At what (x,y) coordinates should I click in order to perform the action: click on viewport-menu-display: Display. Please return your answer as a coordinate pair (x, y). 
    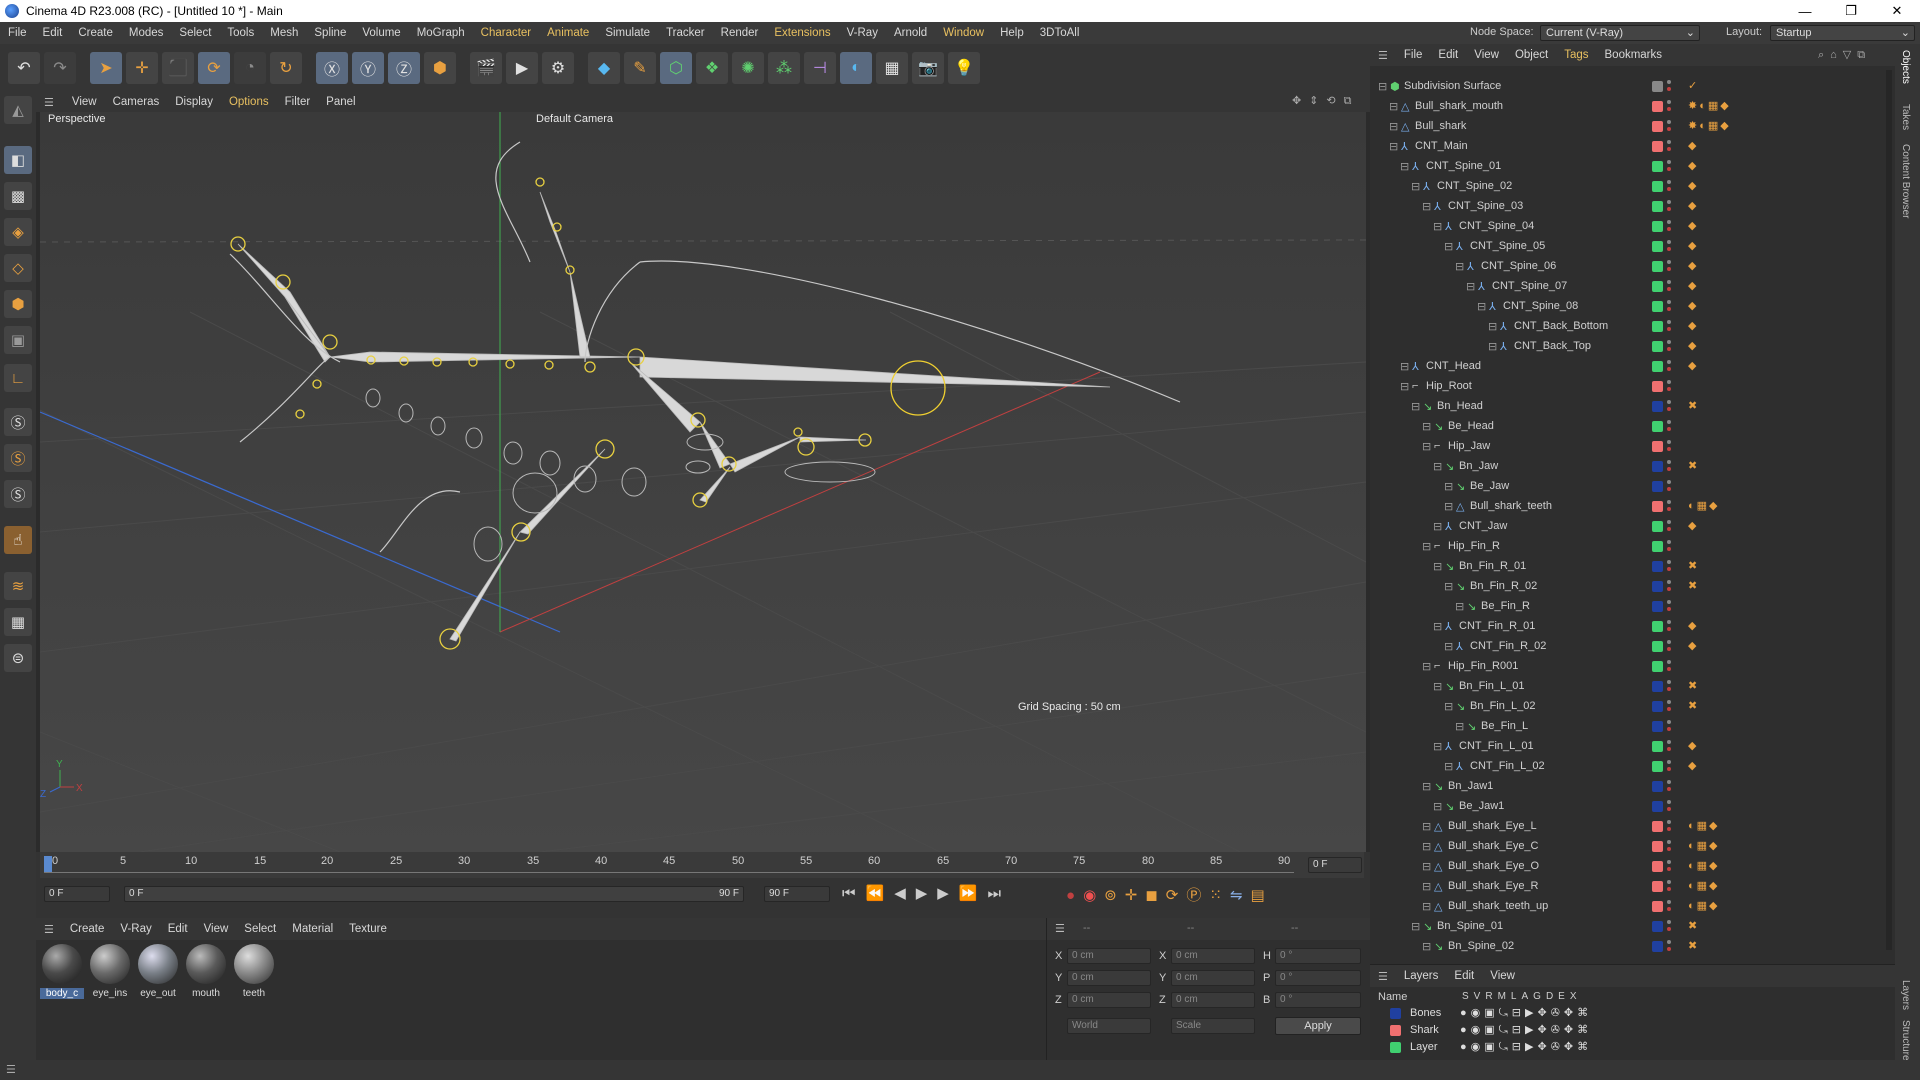
    Looking at the image, I should click on (194, 102).